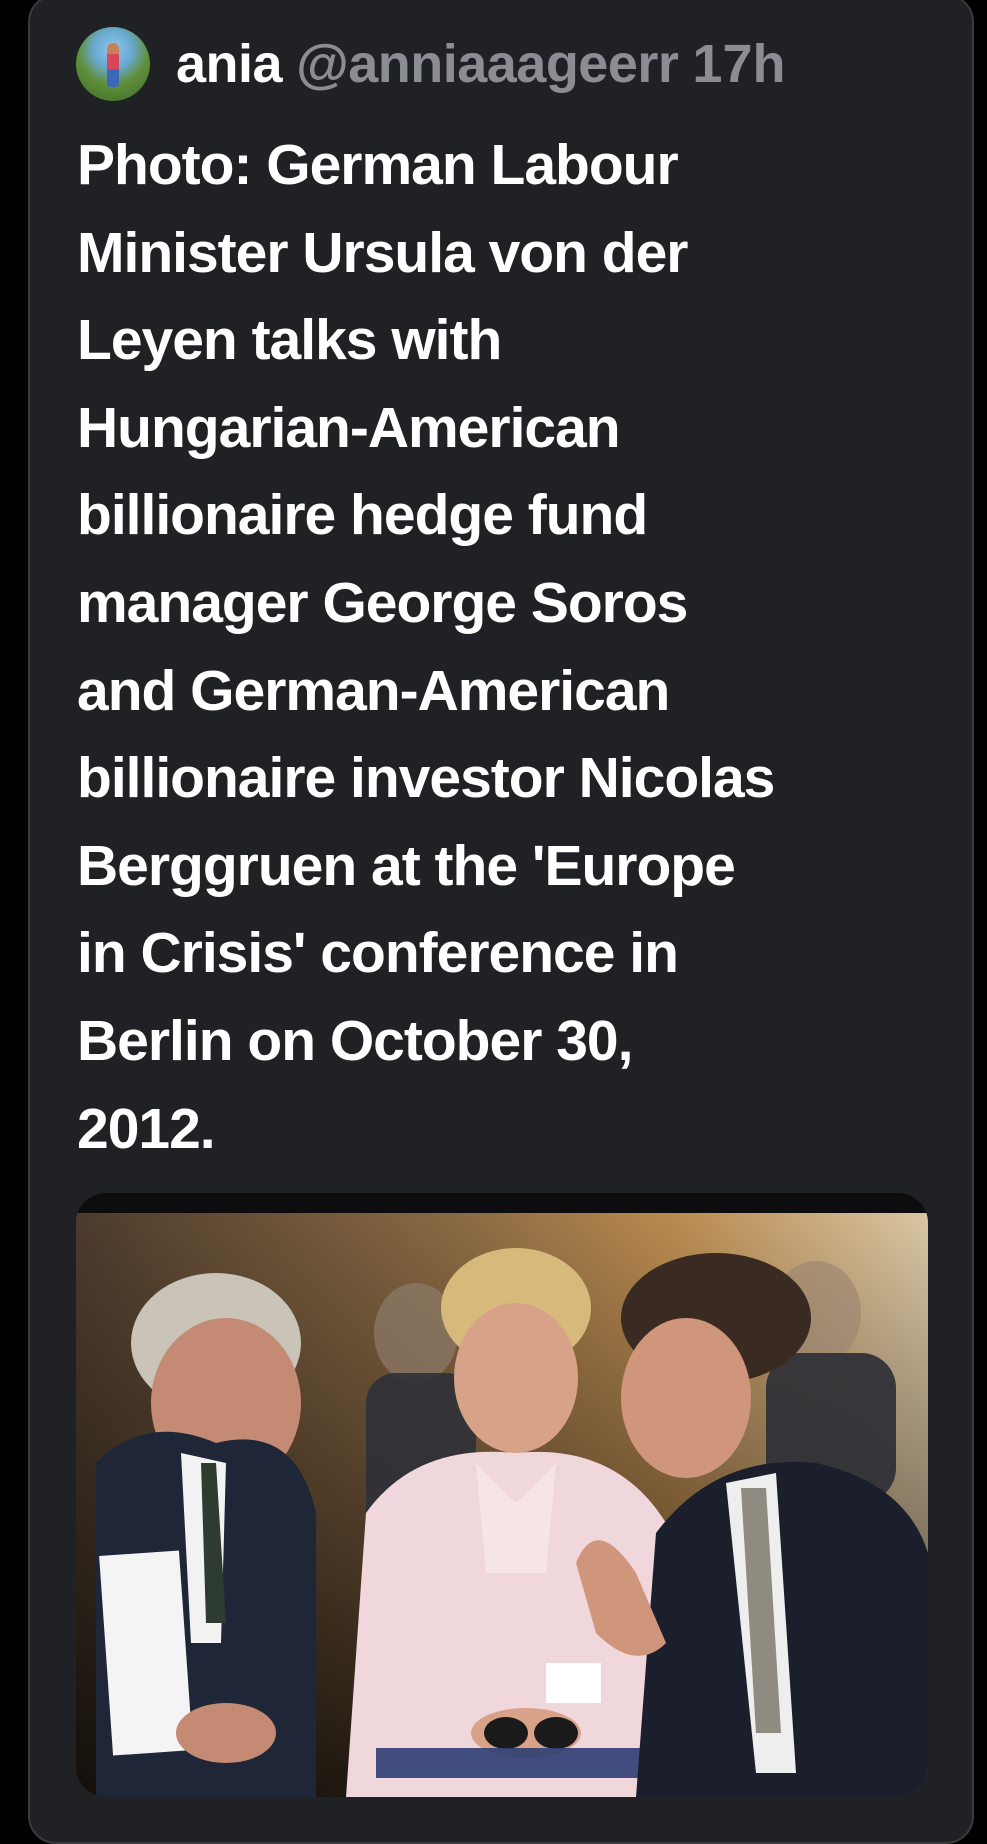  What do you see at coordinates (349, 427) in the screenshot?
I see `tweet-text-line: Hungarian-American` at bounding box center [349, 427].